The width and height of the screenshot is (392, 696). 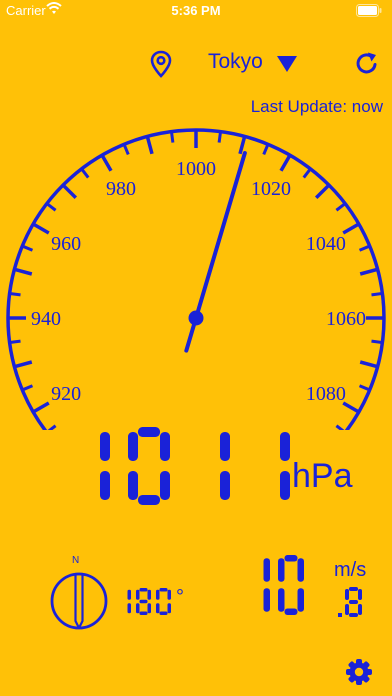 I want to click on status-bar: Carrier 5:36 PM, so click(x=196, y=11).